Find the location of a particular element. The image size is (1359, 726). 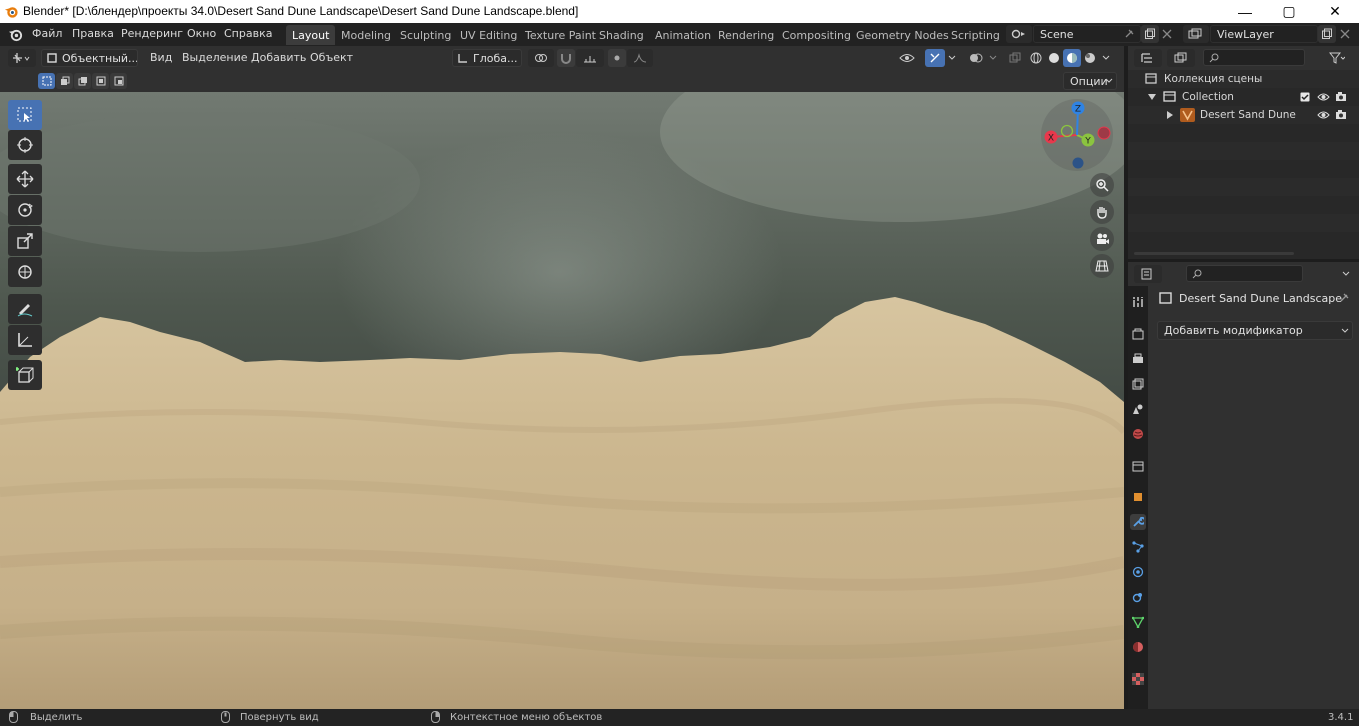

tab-uv-editing: UV Editing is located at coordinates (488, 35).